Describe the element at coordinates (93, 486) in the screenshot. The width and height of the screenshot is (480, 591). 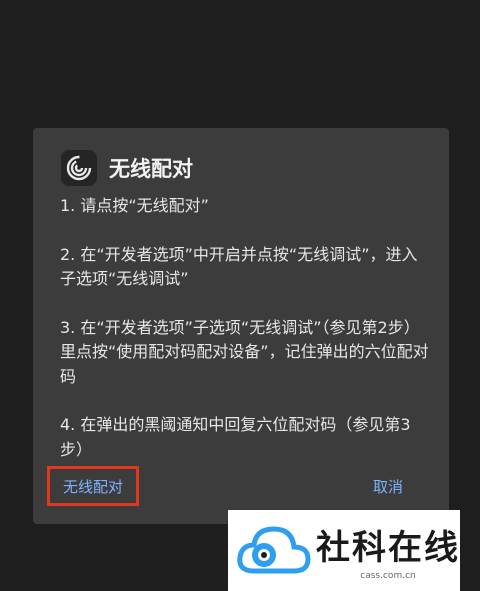
I see `wireless-pair-button: 无线配对` at that location.